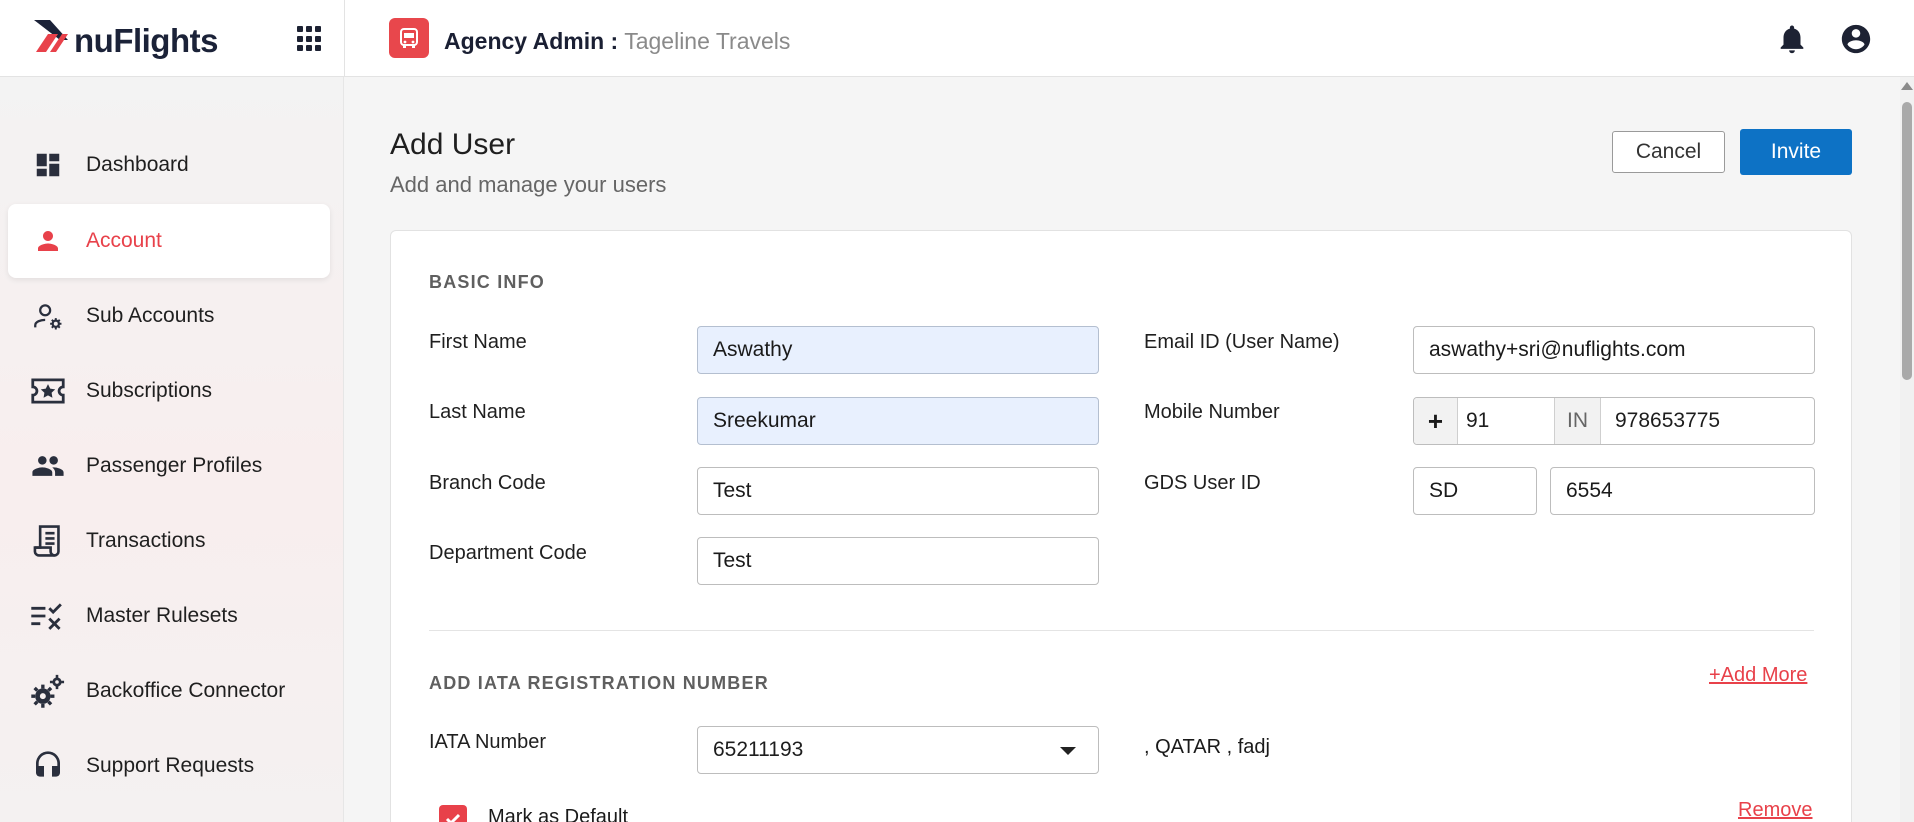 The height and width of the screenshot is (822, 1914). I want to click on sidebar-item-account: Account, so click(169, 241).